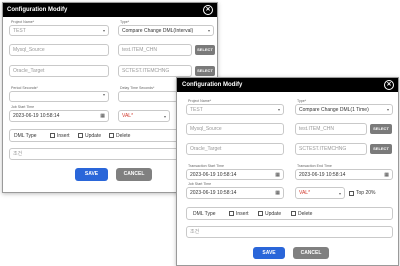  I want to click on top-20-label: Top 20%, so click(366, 193).